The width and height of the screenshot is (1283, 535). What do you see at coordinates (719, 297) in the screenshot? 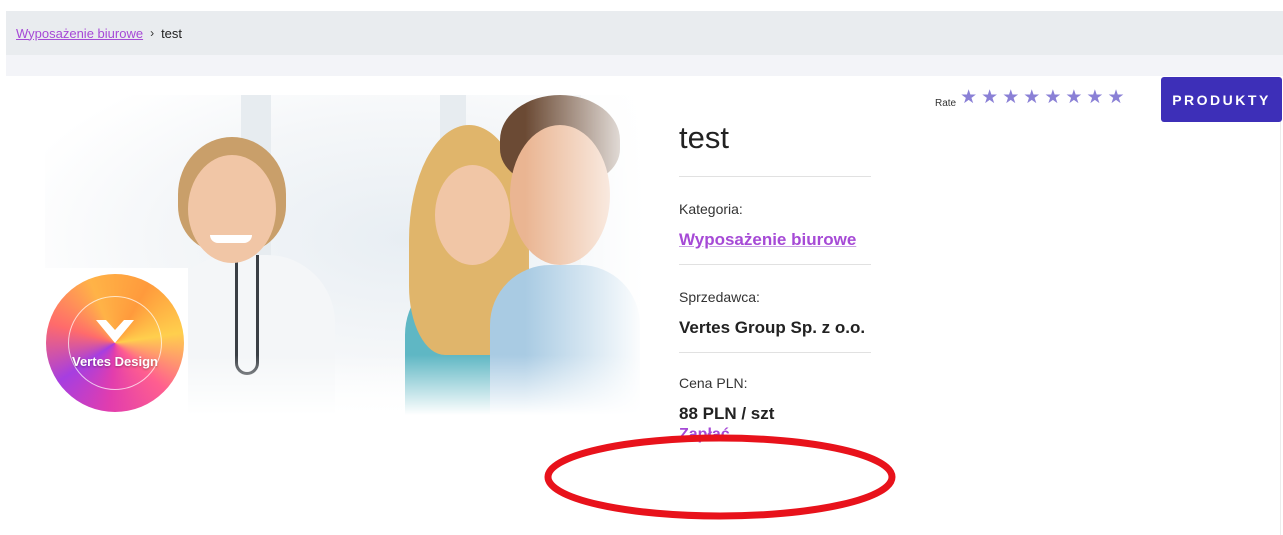
I see `seller-label: Sprzedawca:` at bounding box center [719, 297].